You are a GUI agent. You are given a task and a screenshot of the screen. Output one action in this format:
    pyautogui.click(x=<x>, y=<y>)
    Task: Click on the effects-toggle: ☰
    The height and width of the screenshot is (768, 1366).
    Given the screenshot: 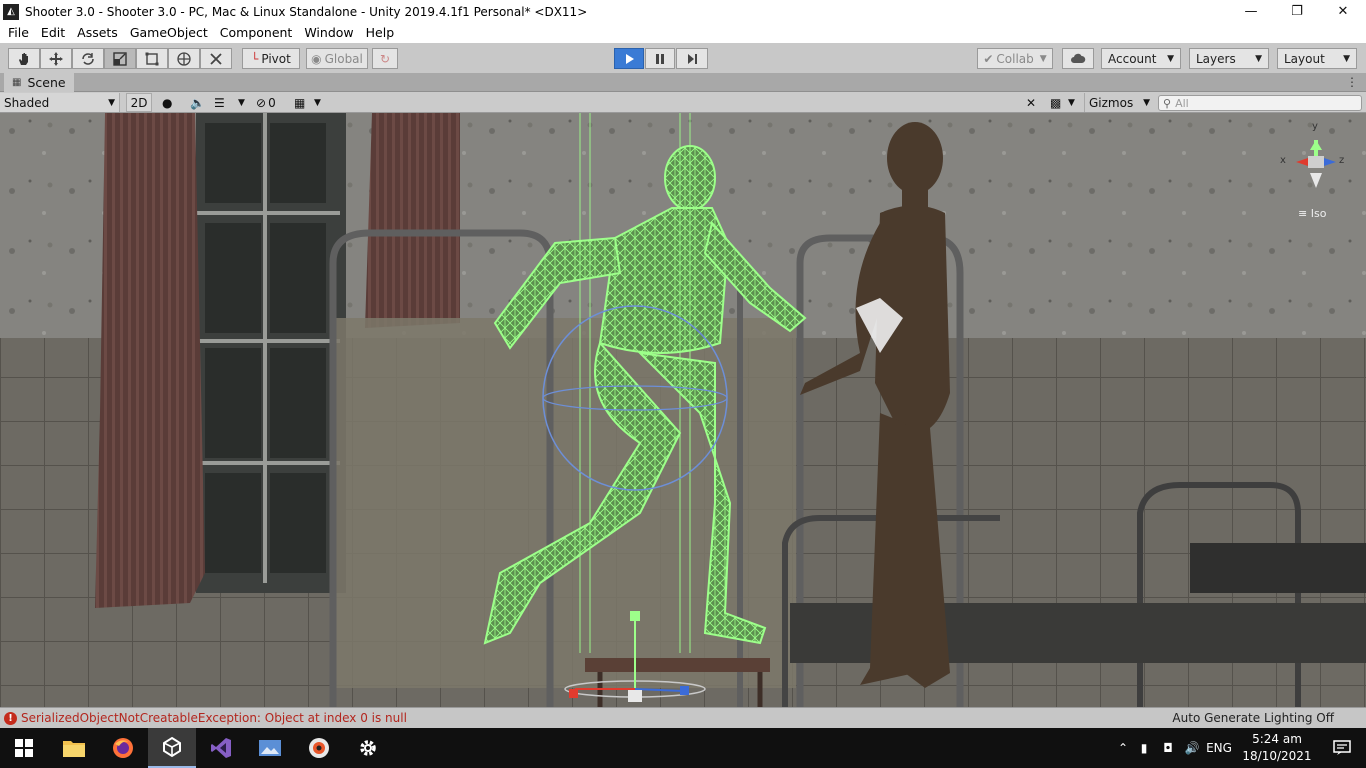 What is the action you would take?
    pyautogui.click(x=219, y=102)
    